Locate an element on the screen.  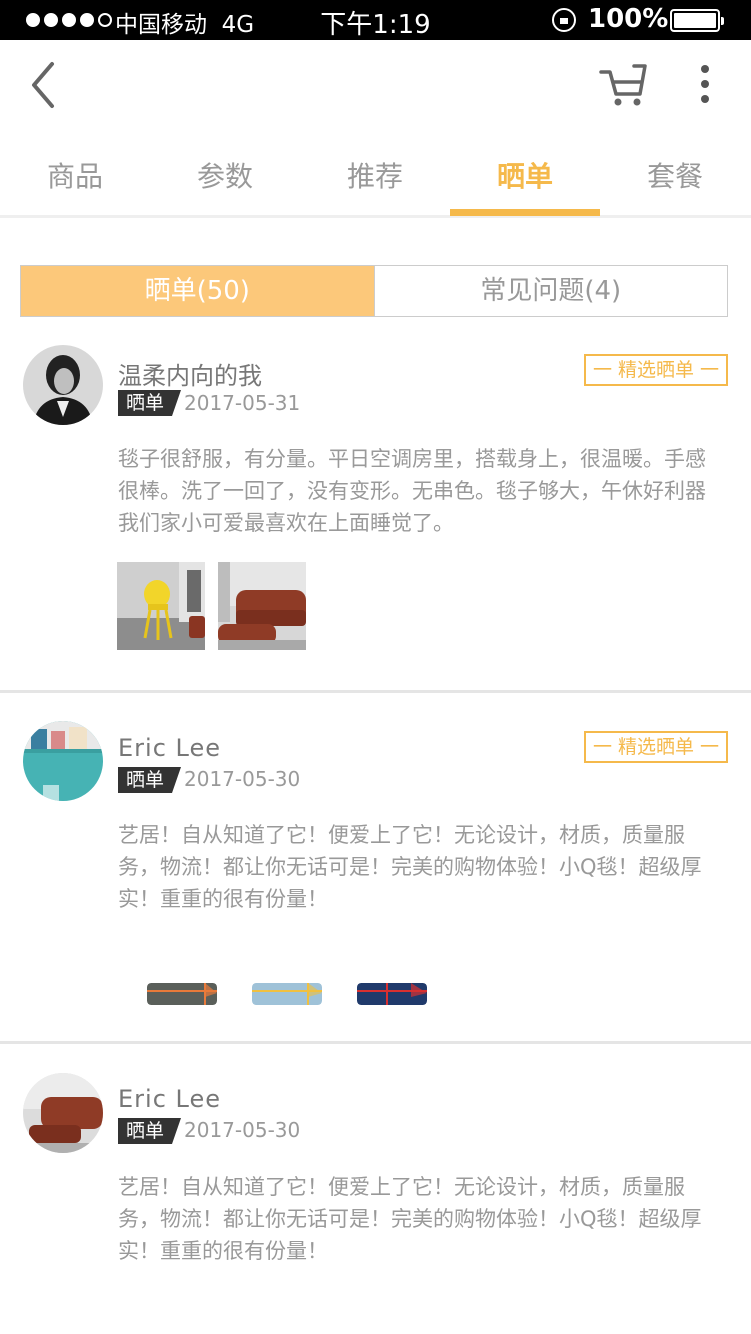
tab-recommend: 推荐 is located at coordinates (375, 175).